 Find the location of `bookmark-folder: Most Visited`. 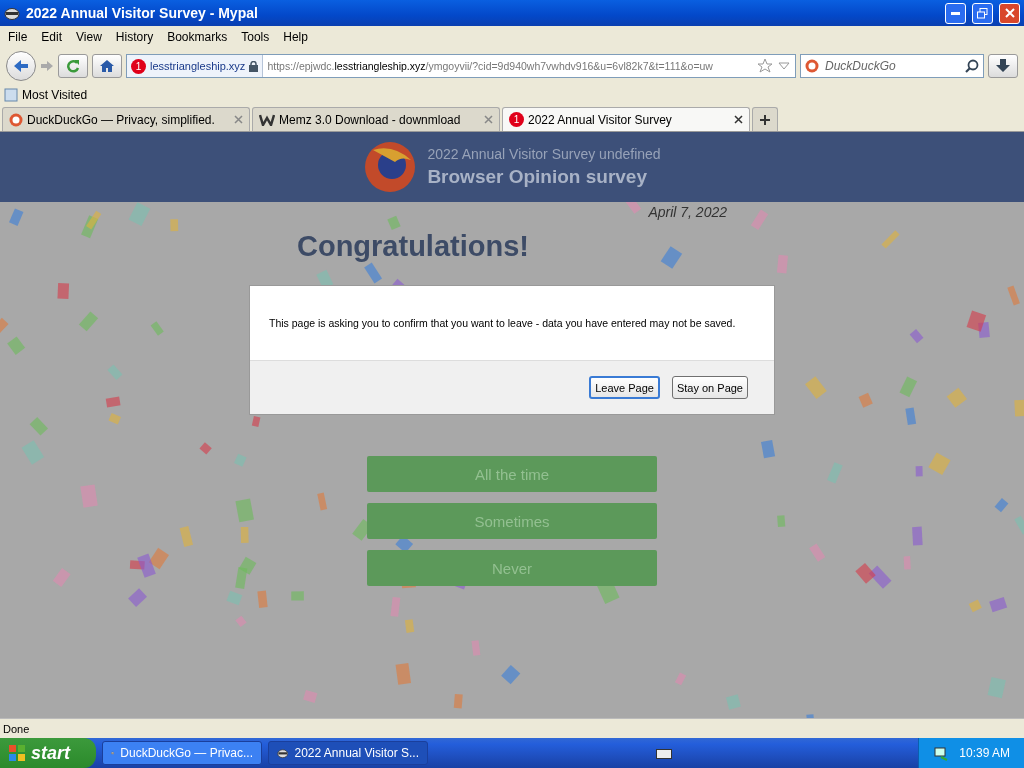

bookmark-folder: Most Visited is located at coordinates (46, 95).